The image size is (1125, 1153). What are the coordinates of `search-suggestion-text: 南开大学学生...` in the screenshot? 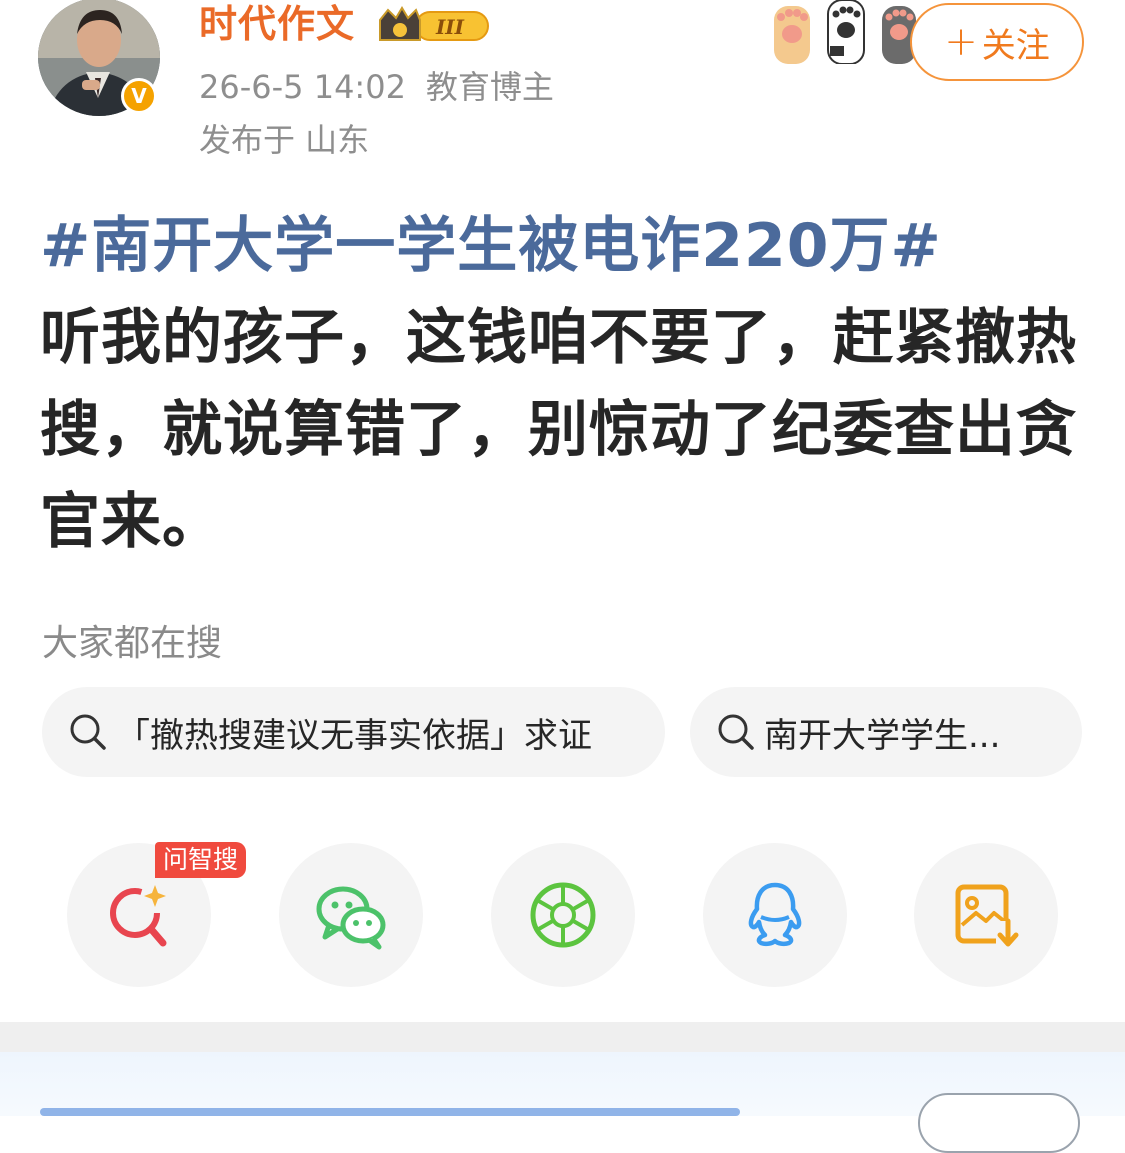 It's located at (882, 735).